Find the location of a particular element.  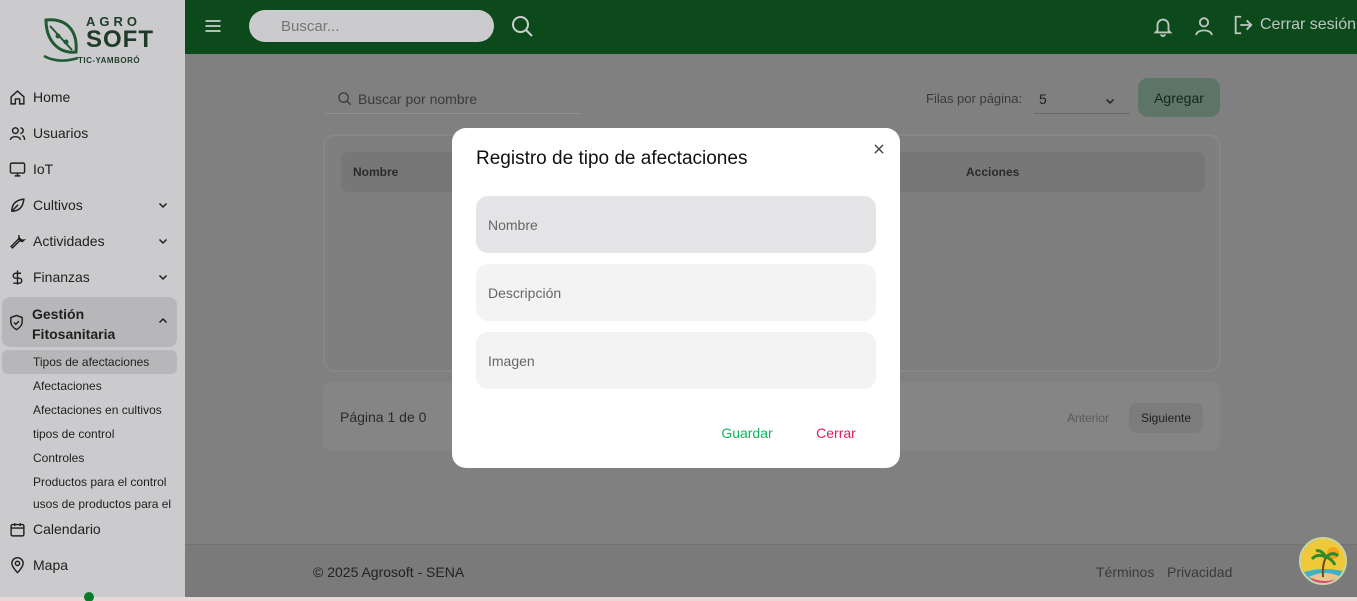

sidebar-subitem-afectaciones-cultivos: Afectaciones en cultivos is located at coordinates (89, 410).